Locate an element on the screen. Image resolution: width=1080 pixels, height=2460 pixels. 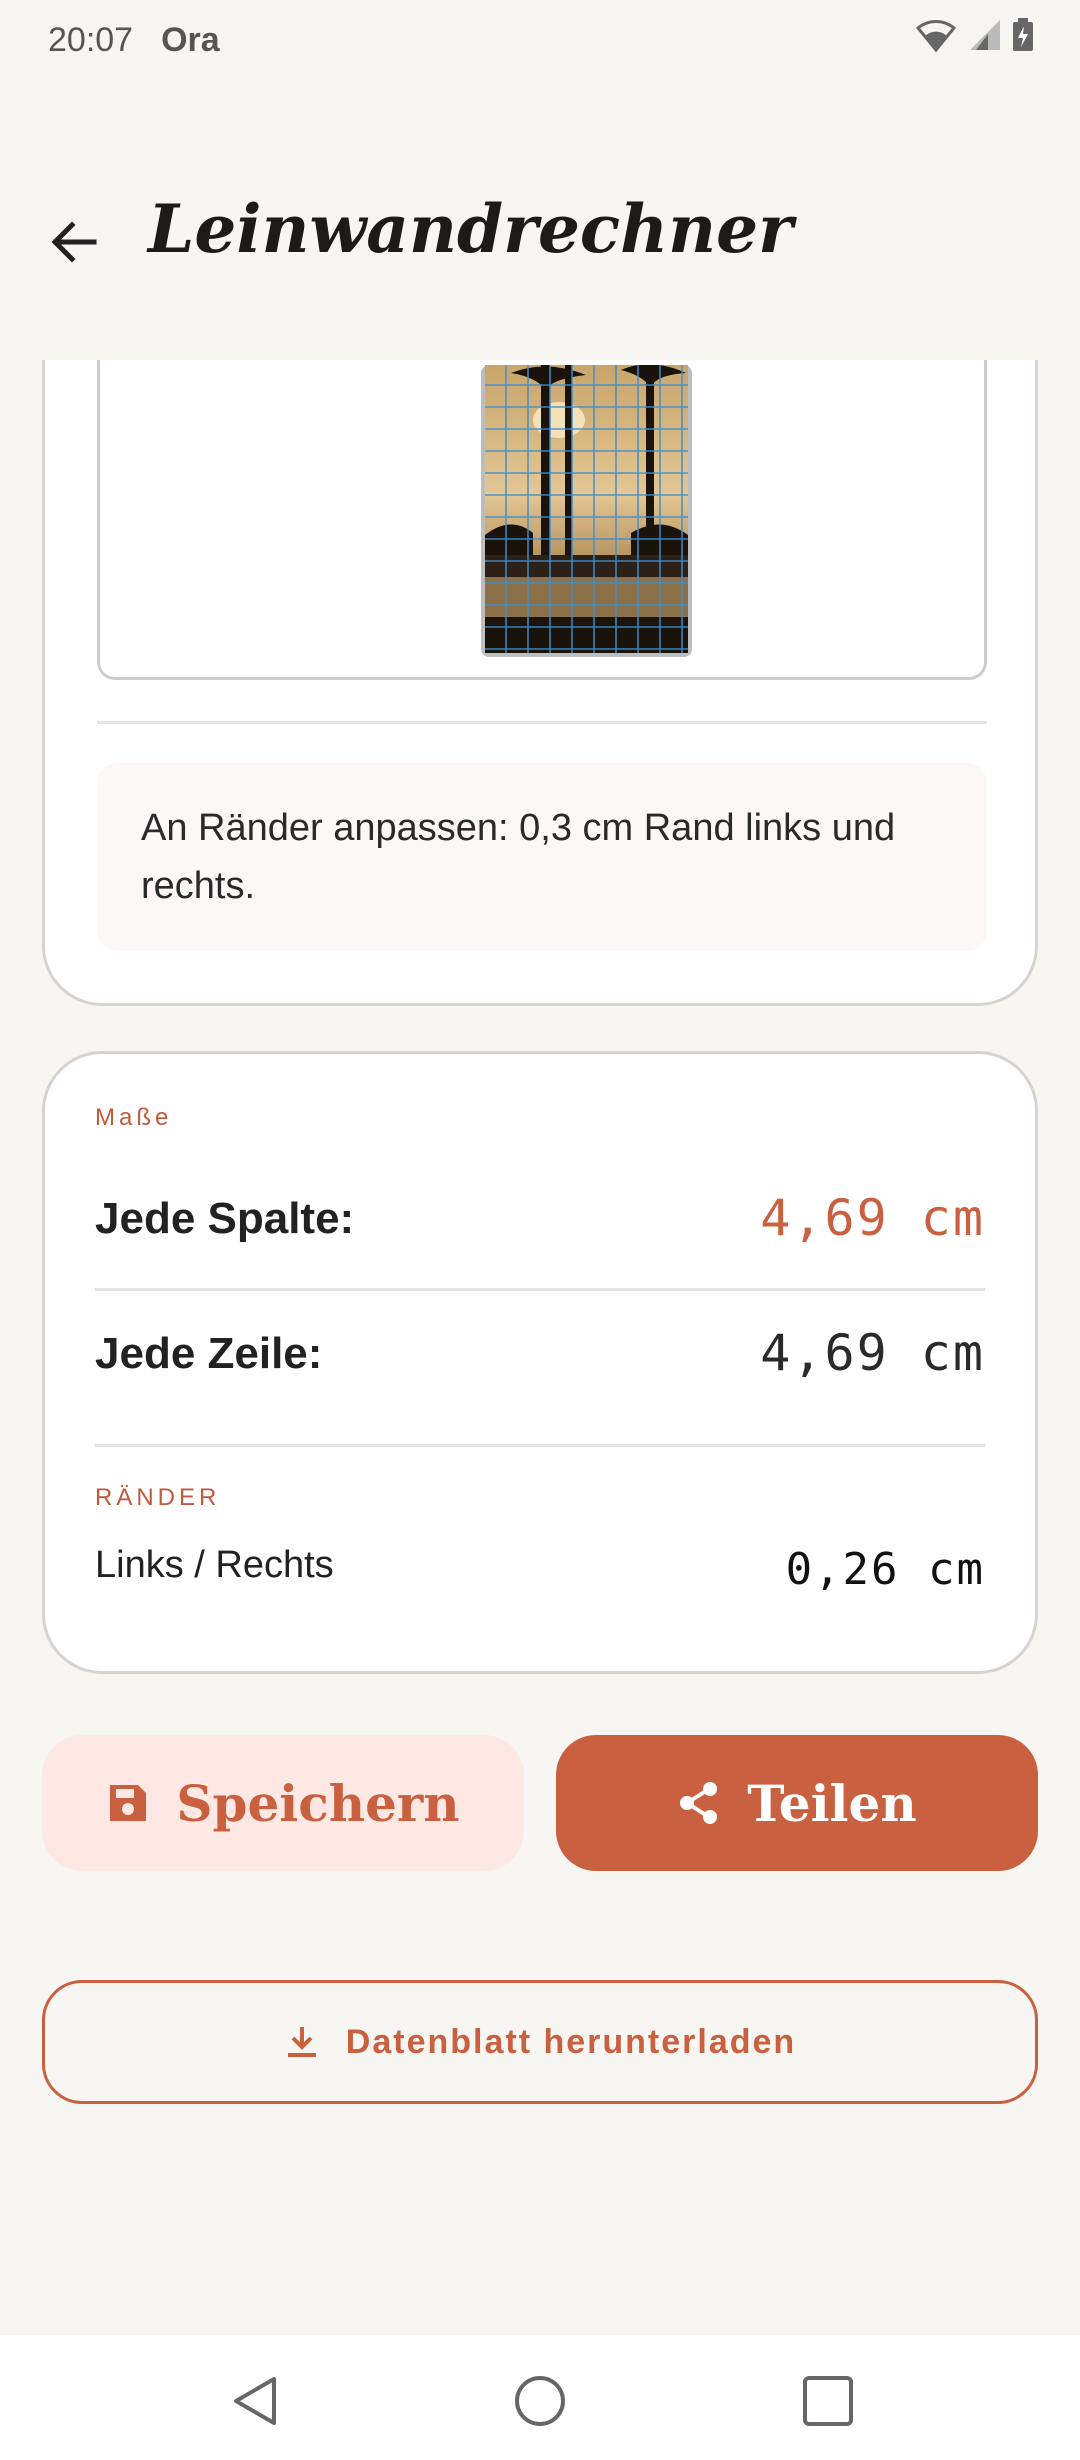
column-label: Jede Spalte: is located at coordinates (225, 1218).